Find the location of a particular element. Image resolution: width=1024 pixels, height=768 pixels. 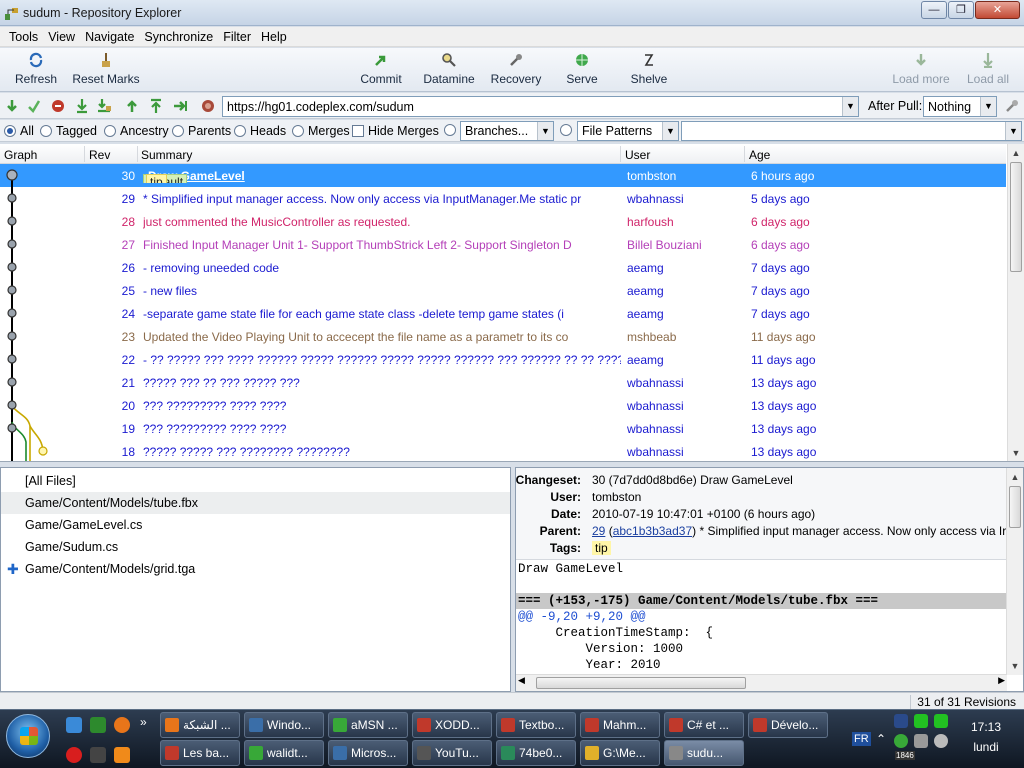

datamine-button: Datamine is located at coordinates (449, 69).